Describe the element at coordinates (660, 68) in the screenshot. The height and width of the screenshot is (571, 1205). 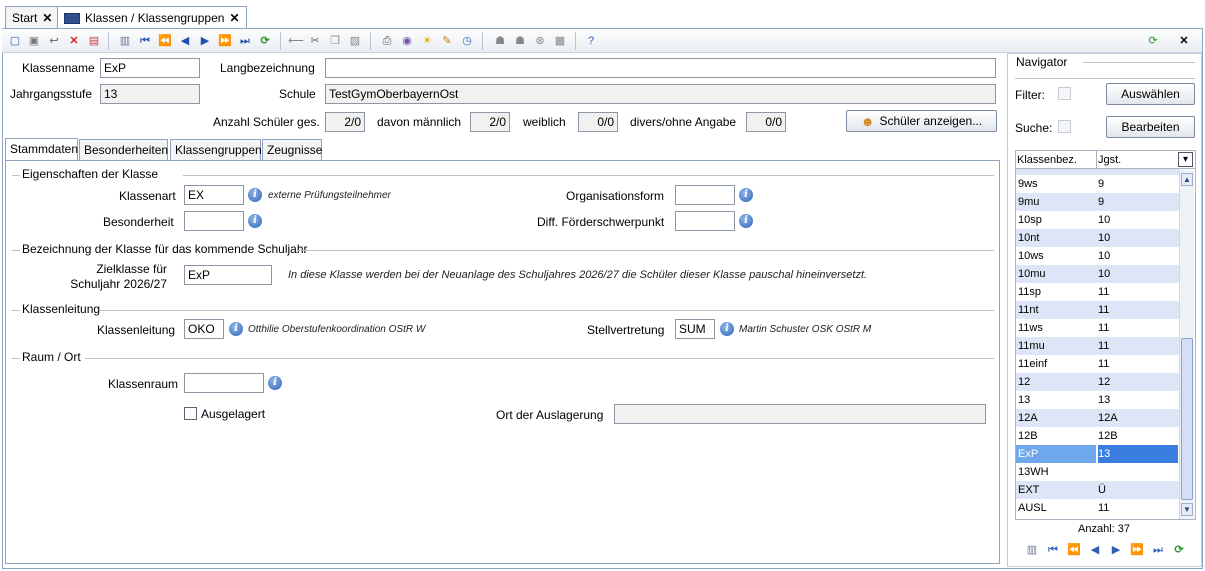
I see `langbezeichnung-field` at that location.